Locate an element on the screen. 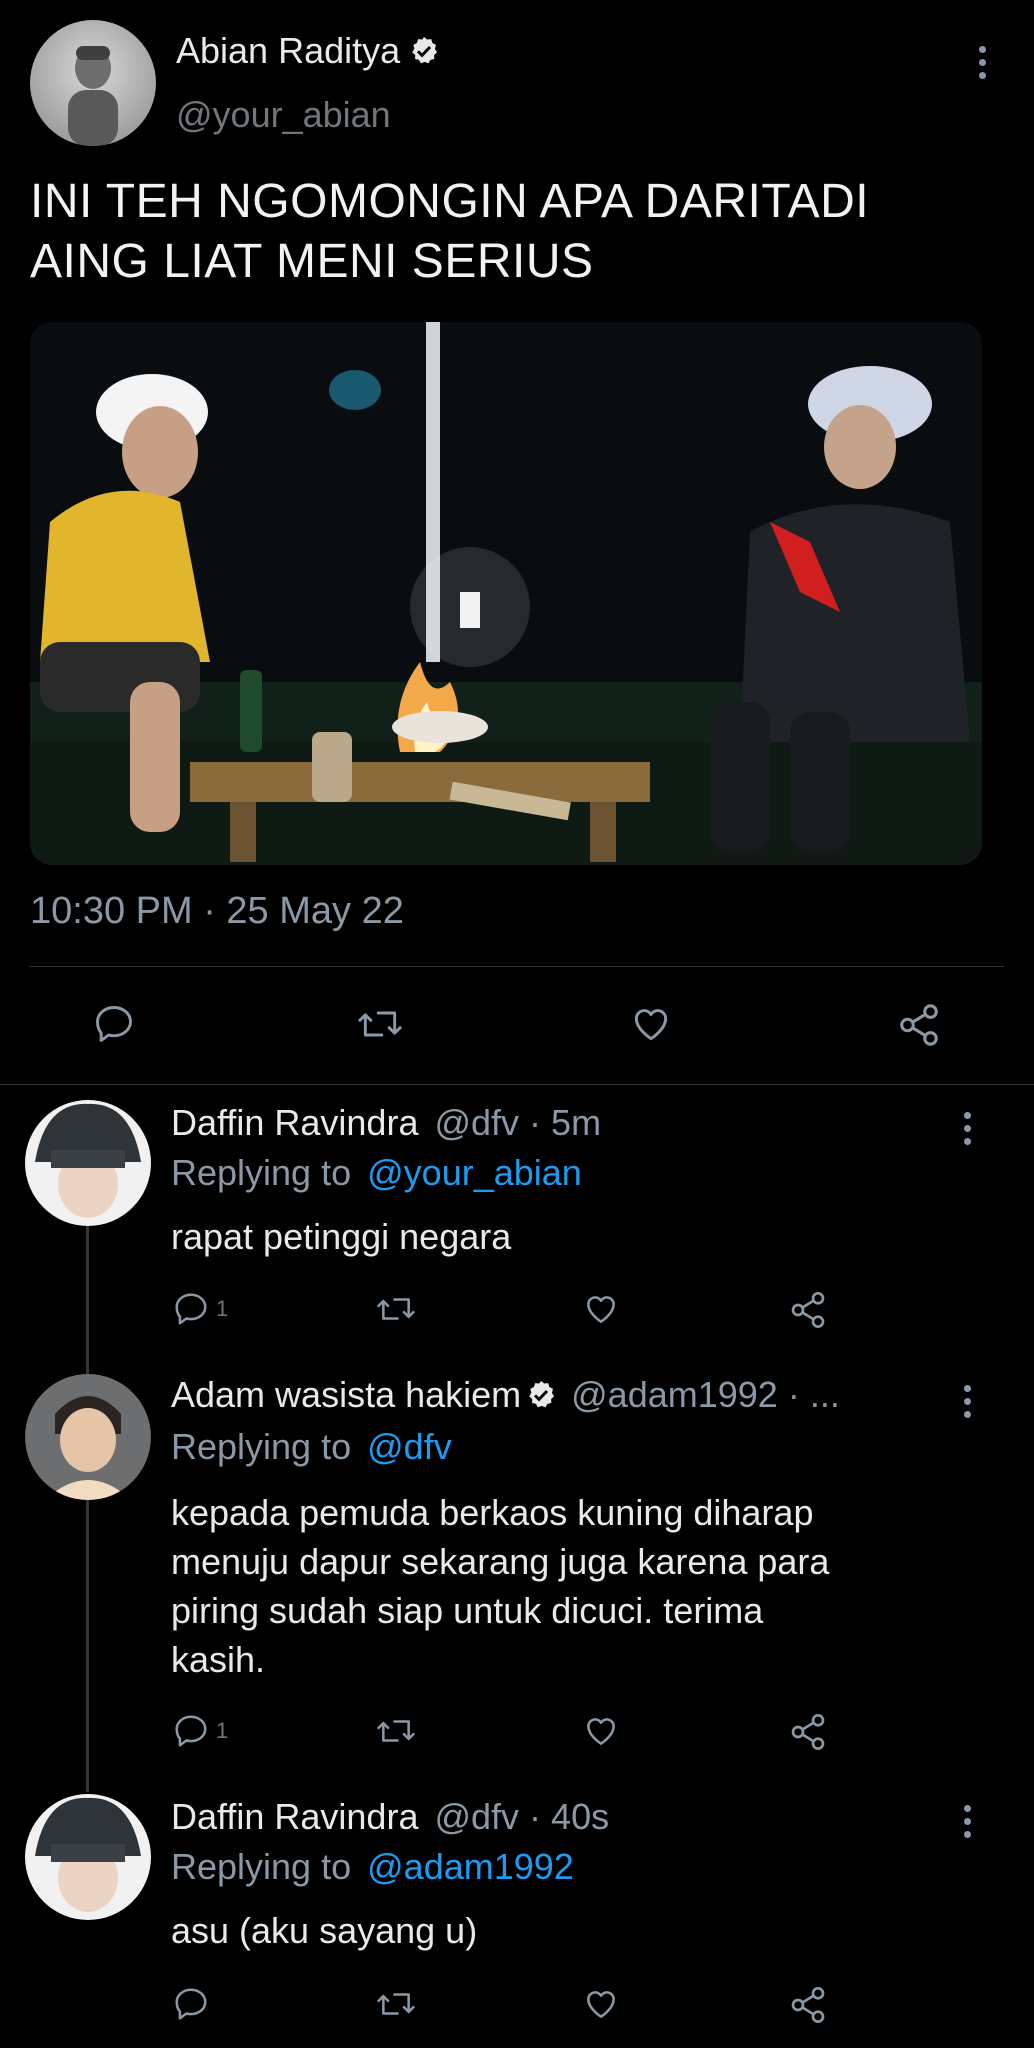  reply-author-name: Adam wasista hakiem is located at coordinates (346, 1395).